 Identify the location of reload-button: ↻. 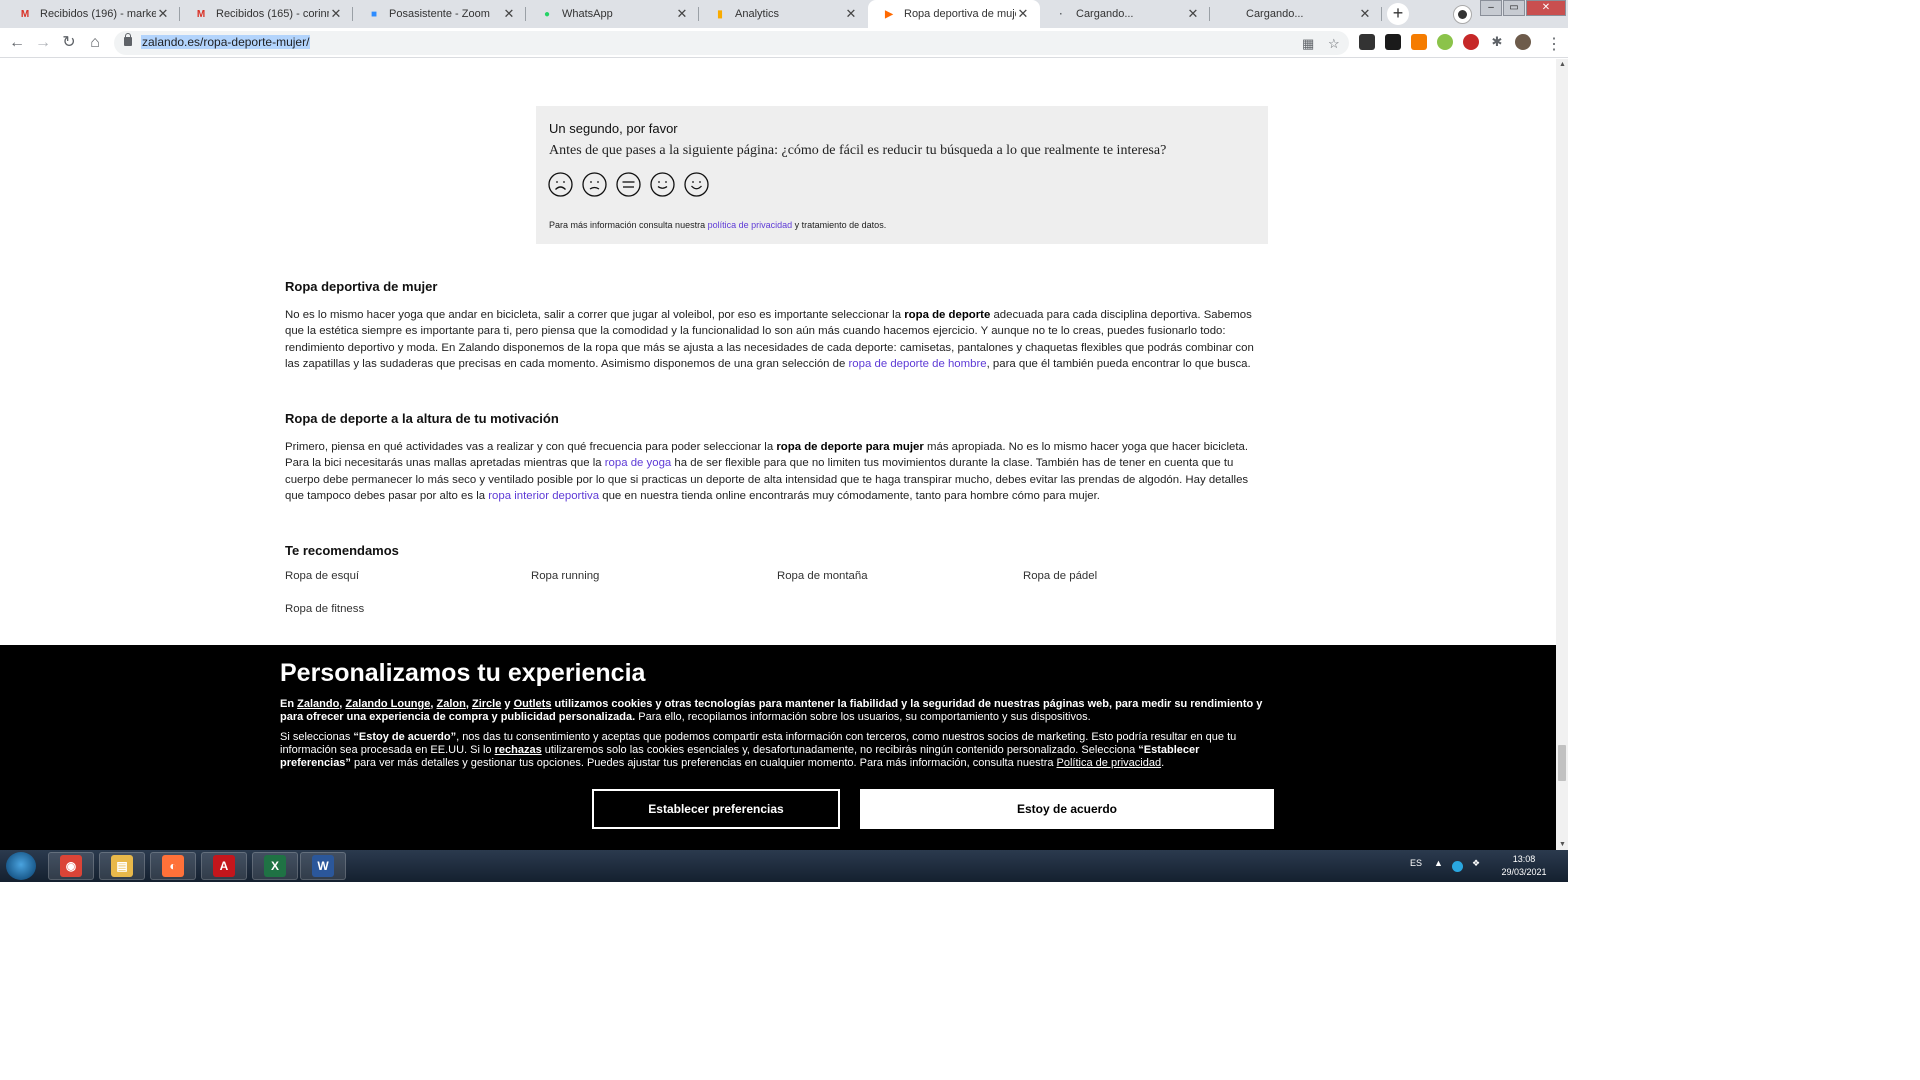
(69, 43).